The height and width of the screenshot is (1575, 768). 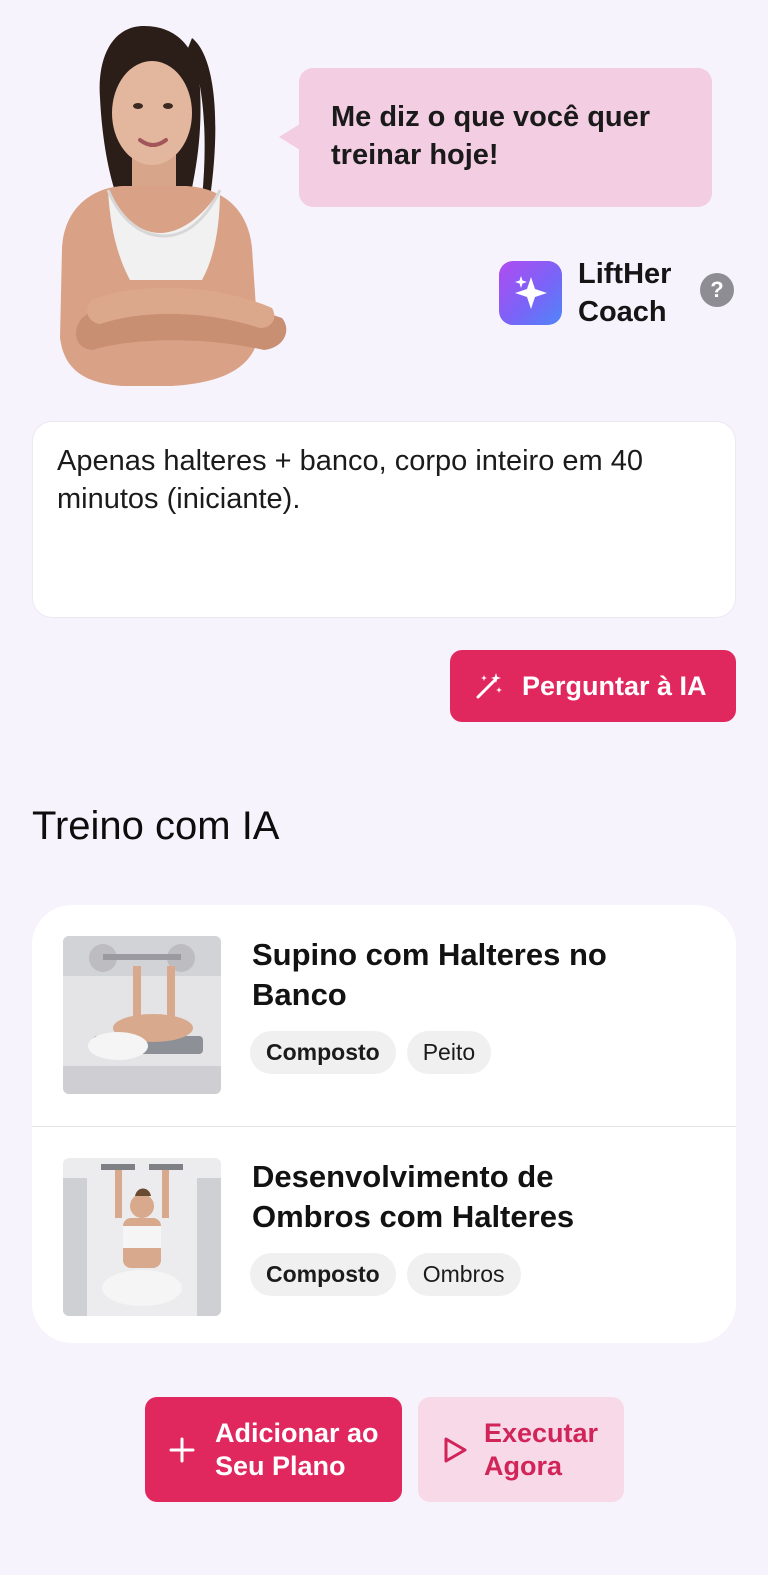 I want to click on exercise-title: Desenvolvimento de Ombros com Halteres, so click(x=413, y=1196).